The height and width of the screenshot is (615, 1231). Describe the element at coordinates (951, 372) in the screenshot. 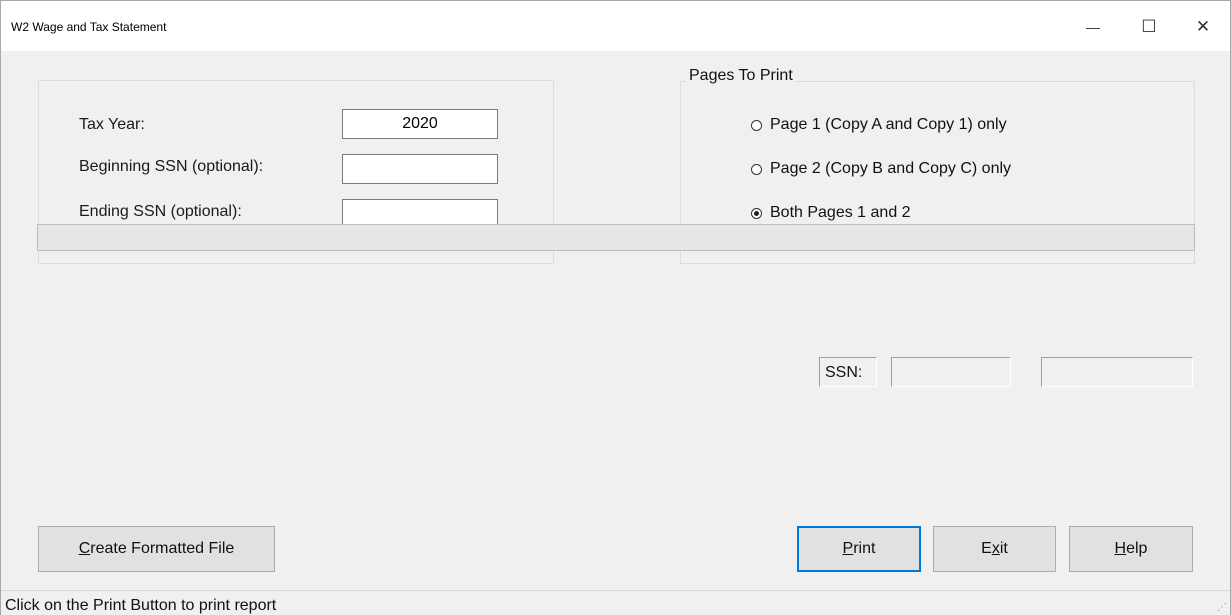

I see `ssn-value-display` at that location.